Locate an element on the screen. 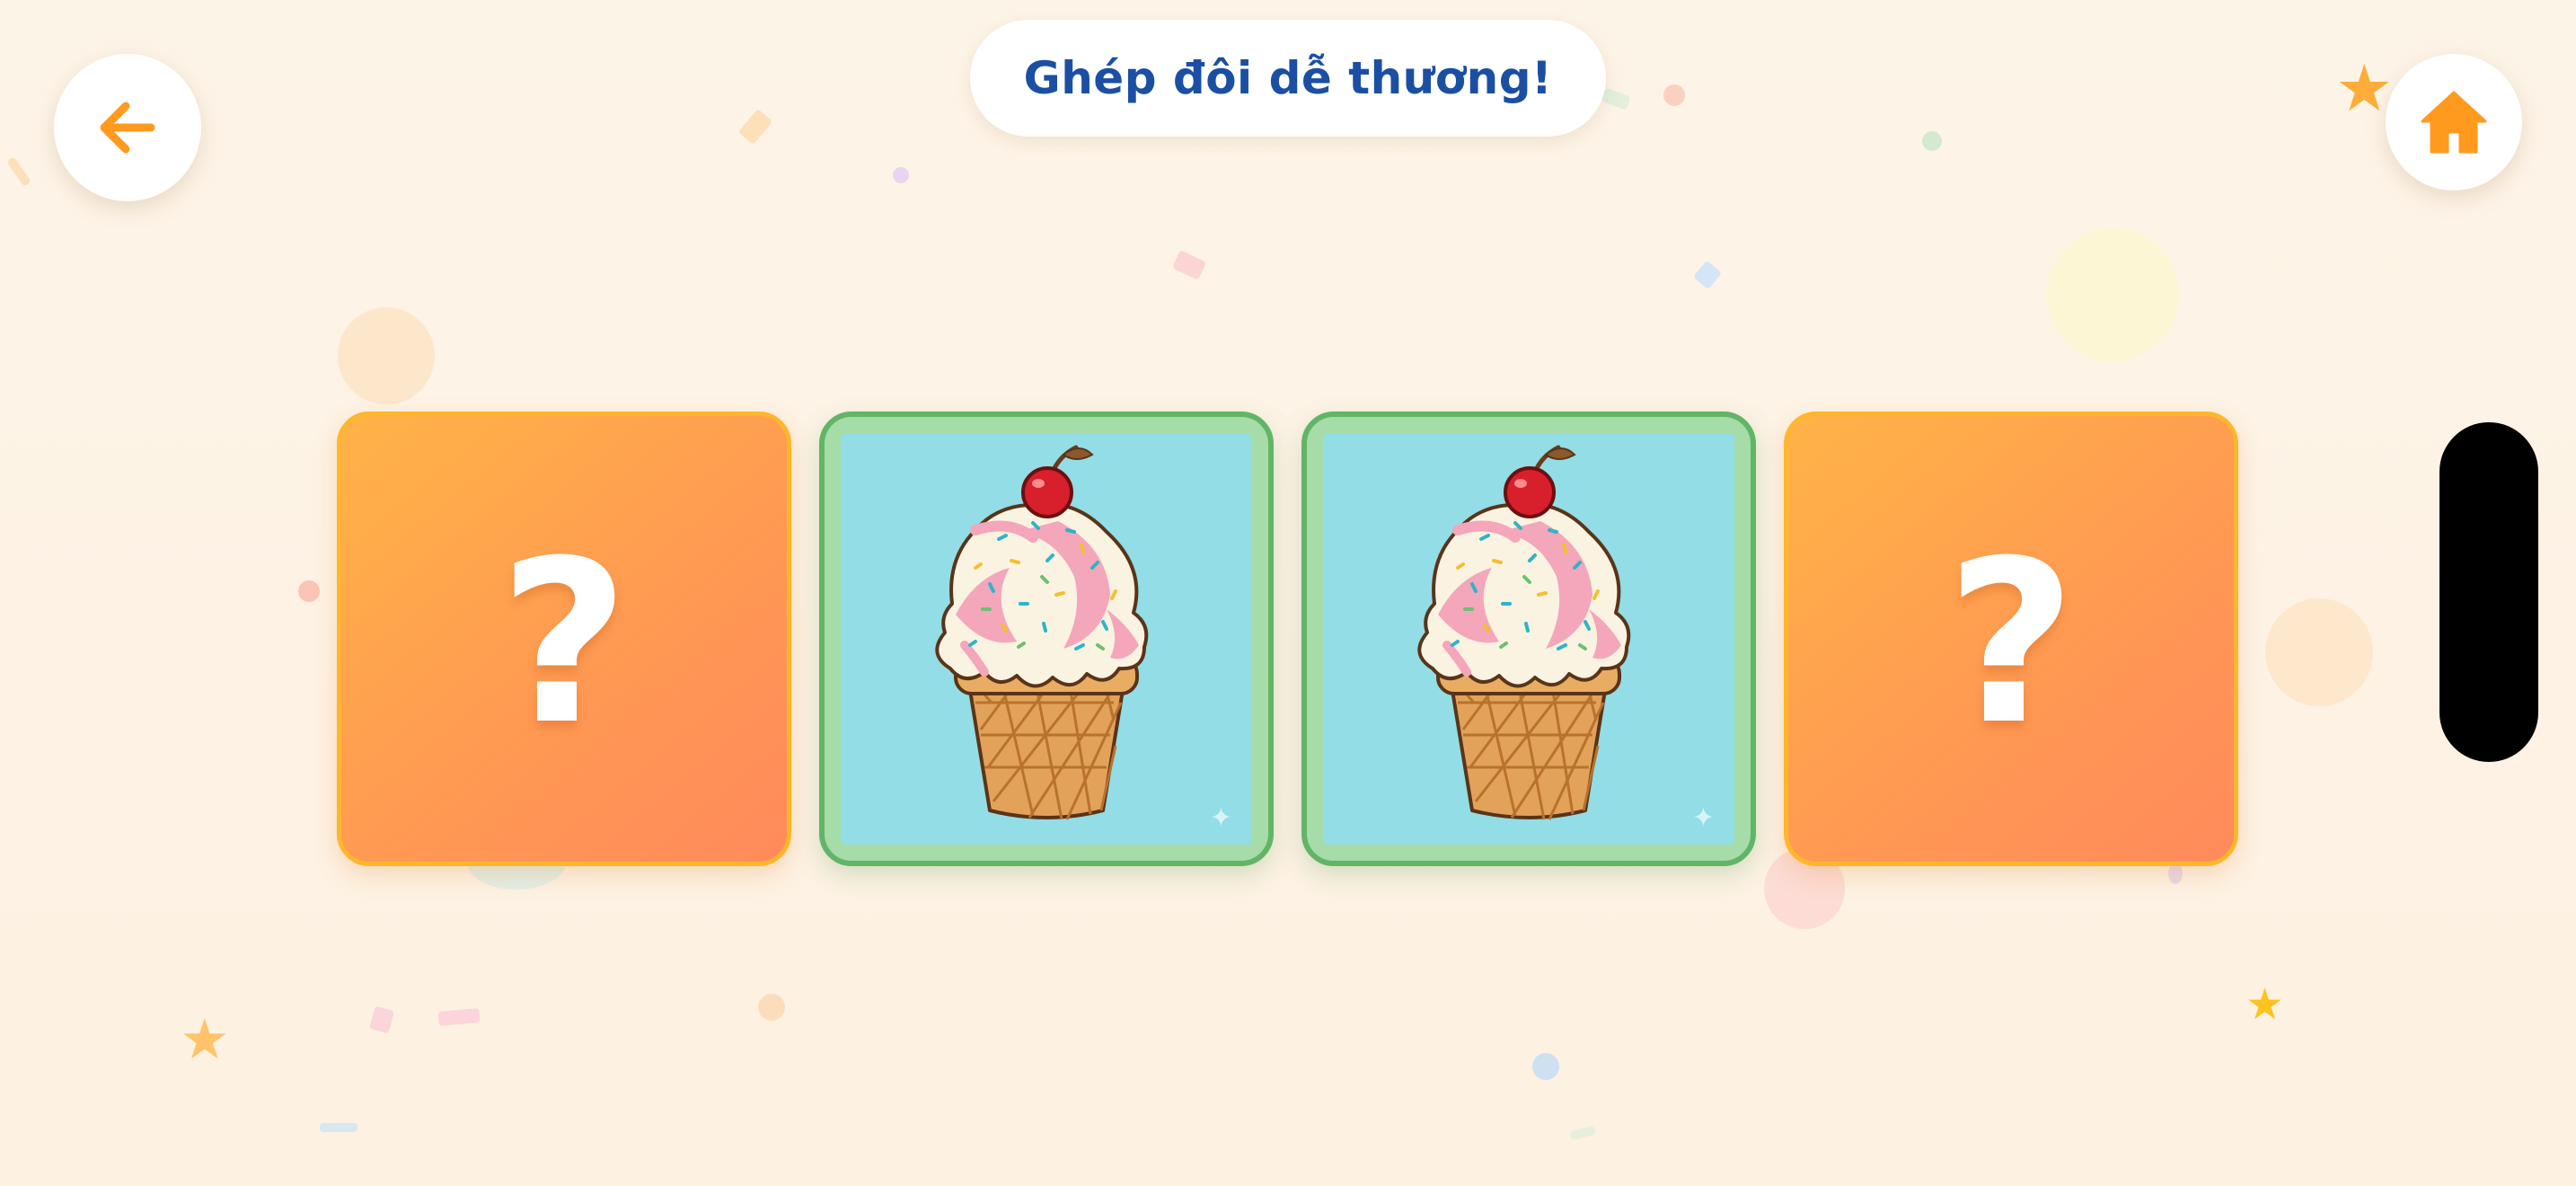  side-handle is located at coordinates (2488, 592).